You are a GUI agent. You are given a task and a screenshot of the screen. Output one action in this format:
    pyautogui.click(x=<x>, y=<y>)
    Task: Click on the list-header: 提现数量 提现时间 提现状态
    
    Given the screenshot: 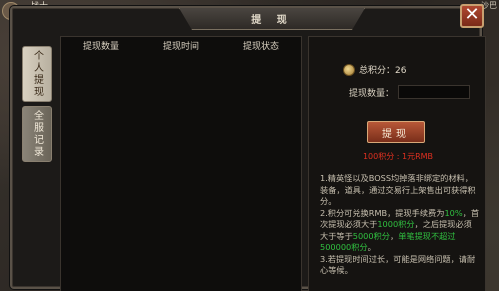 What is the action you would take?
    pyautogui.click(x=181, y=45)
    